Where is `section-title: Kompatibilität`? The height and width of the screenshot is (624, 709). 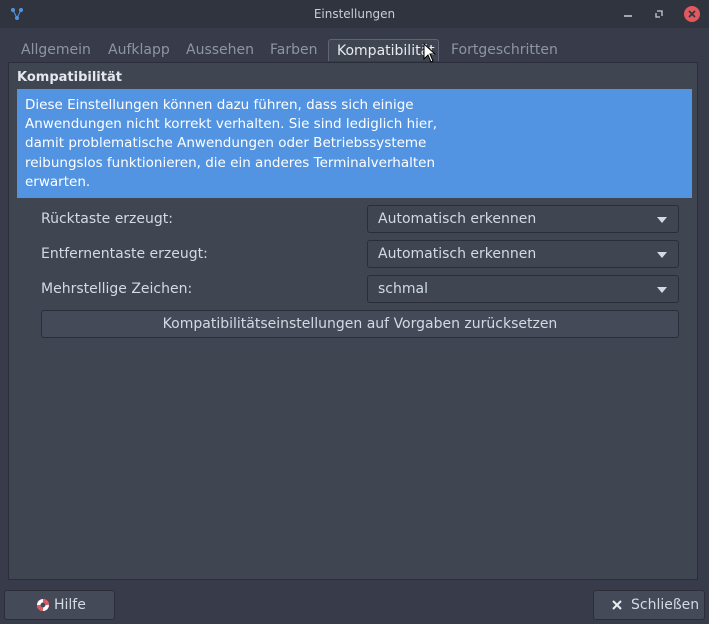 section-title: Kompatibilität is located at coordinates (69, 77).